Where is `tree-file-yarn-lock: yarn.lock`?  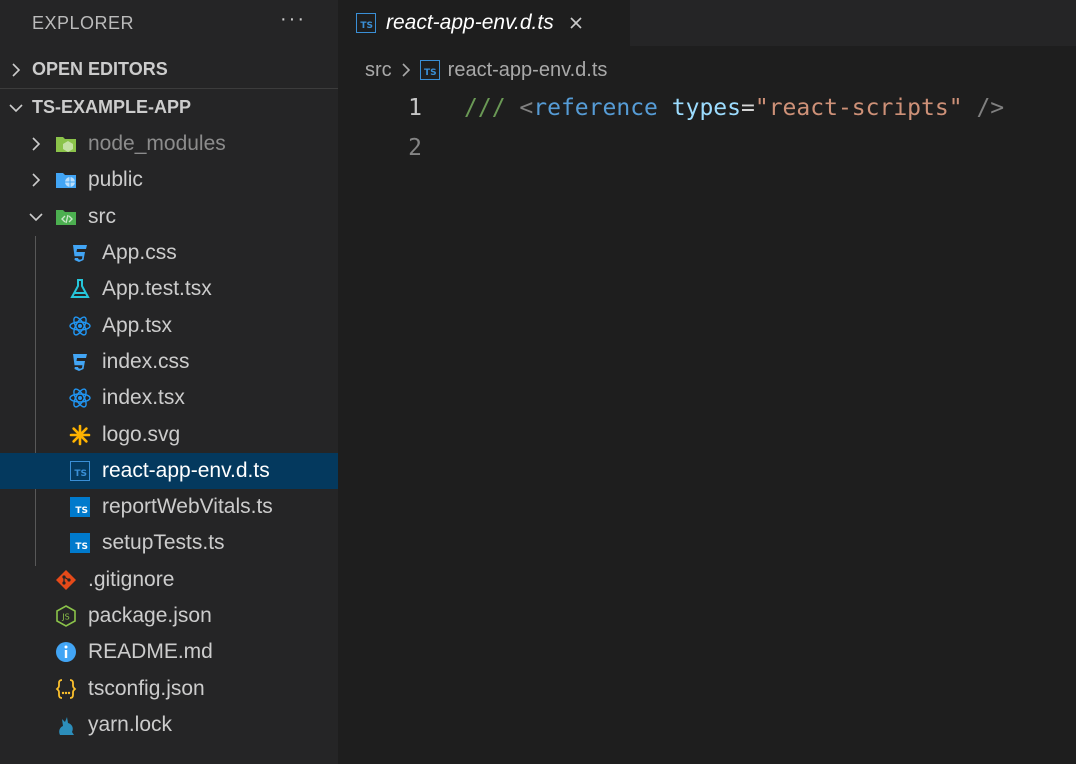 tree-file-yarn-lock: yarn.lock is located at coordinates (169, 725).